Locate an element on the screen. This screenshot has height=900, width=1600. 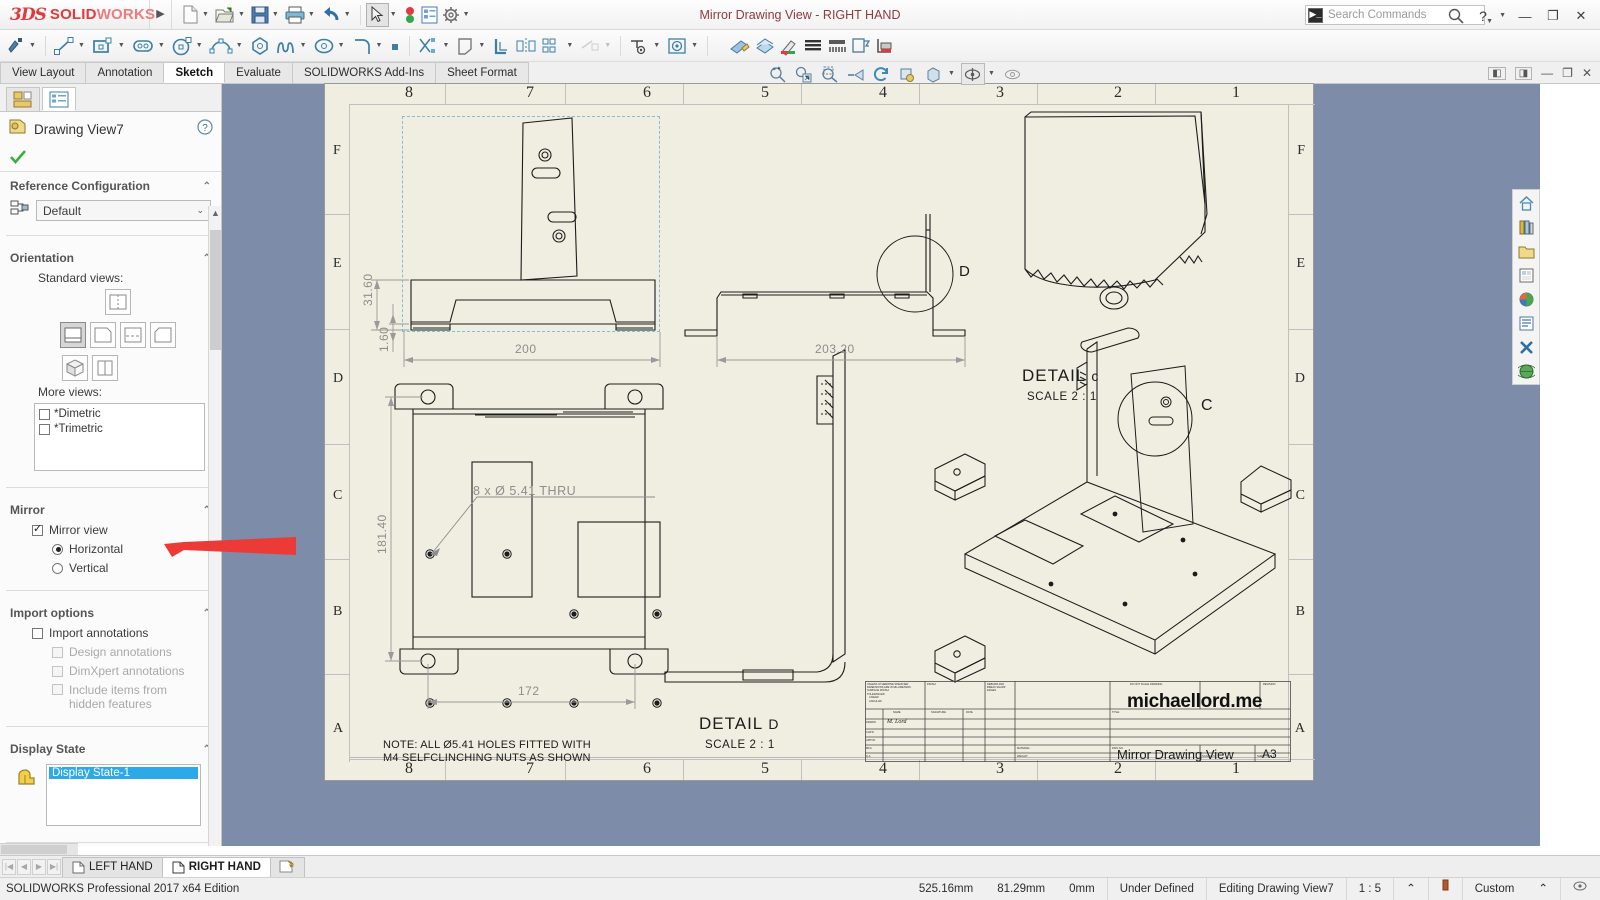
settings-gear-icon is located at coordinates (451, 15).